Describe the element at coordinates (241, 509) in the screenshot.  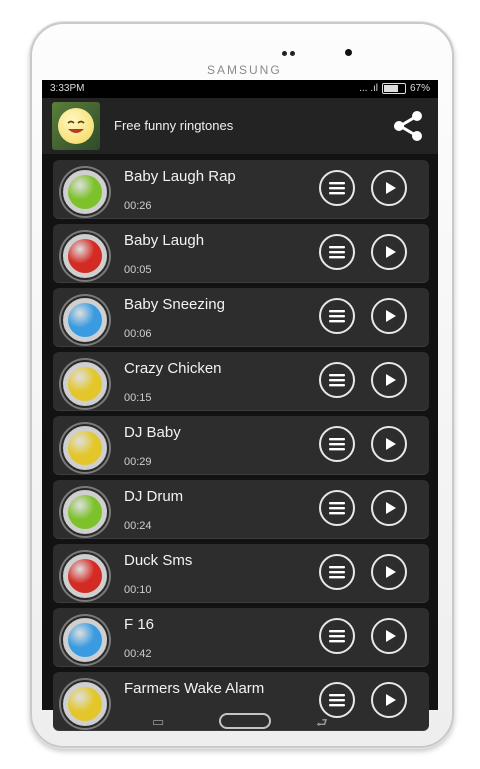
I see `ringtone-row: DJ Drum 00:24` at that location.